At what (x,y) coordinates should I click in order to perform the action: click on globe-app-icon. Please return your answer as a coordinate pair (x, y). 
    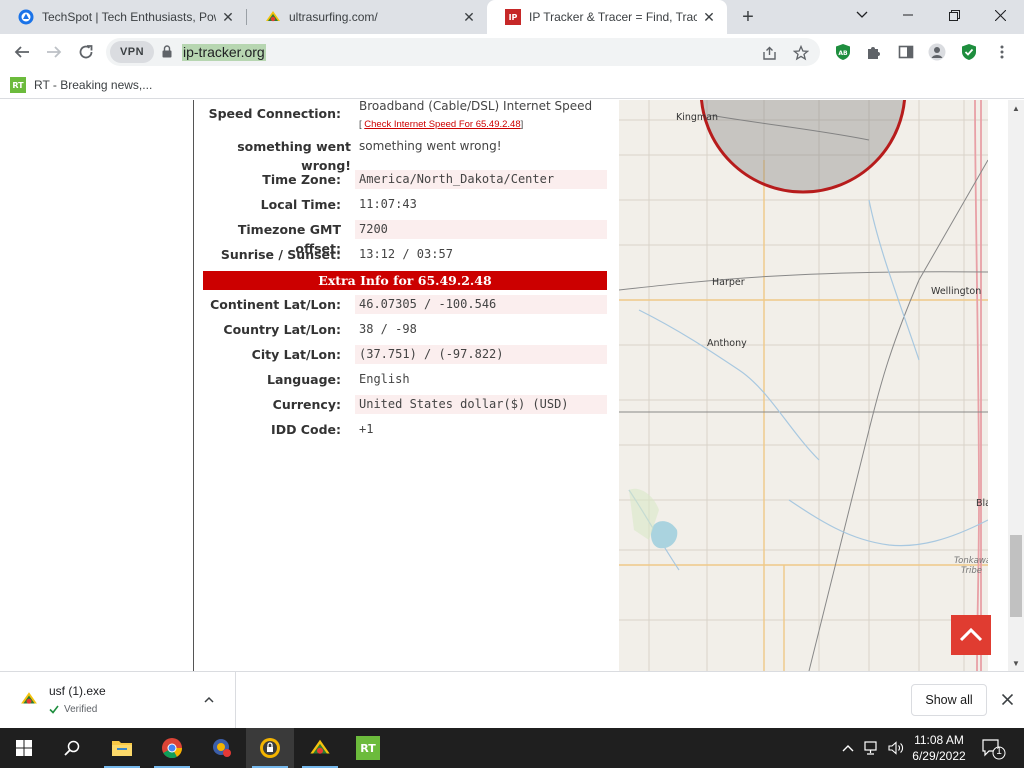
    Looking at the image, I should click on (222, 748).